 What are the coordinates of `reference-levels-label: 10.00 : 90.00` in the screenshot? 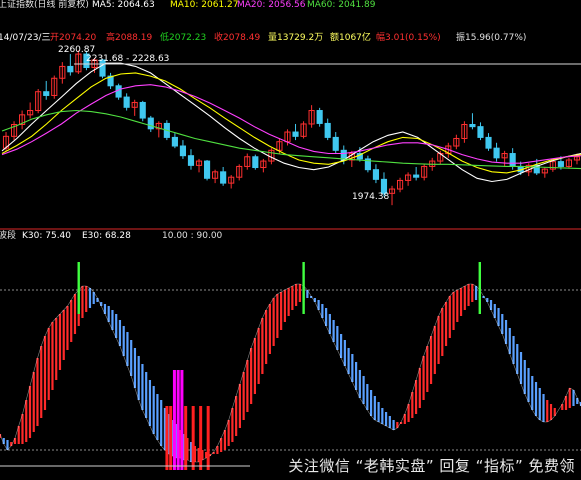 It's located at (192, 236).